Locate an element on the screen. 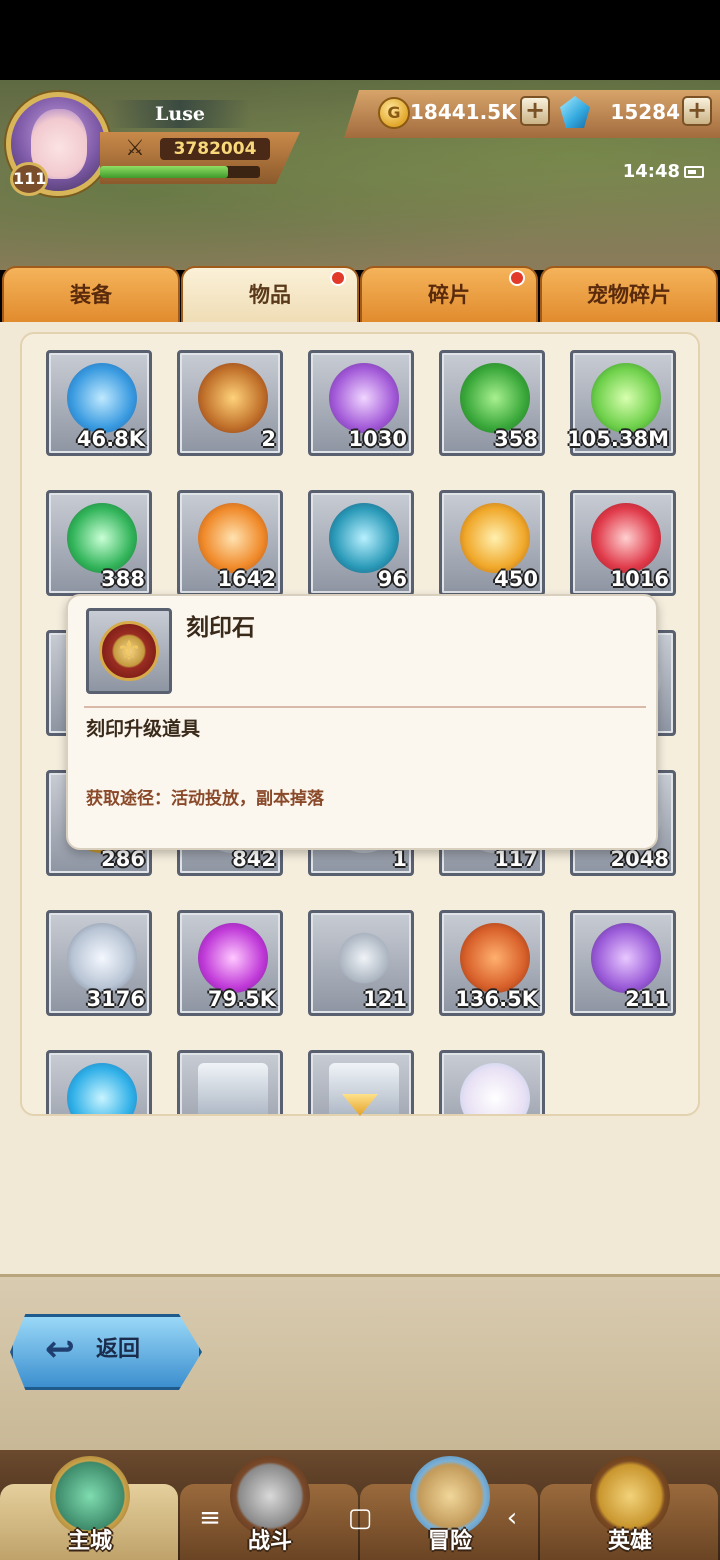  engraving-stone-icon: ⚜ is located at coordinates (129, 651).